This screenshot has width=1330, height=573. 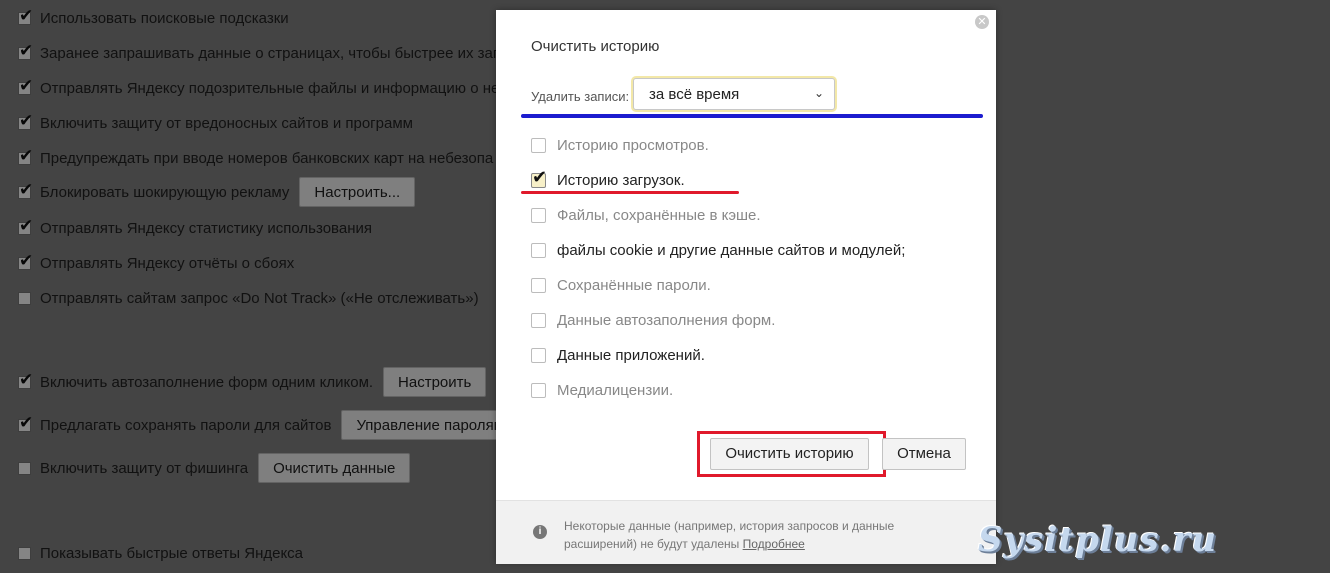 I want to click on period-value: за всё время, so click(x=694, y=94).